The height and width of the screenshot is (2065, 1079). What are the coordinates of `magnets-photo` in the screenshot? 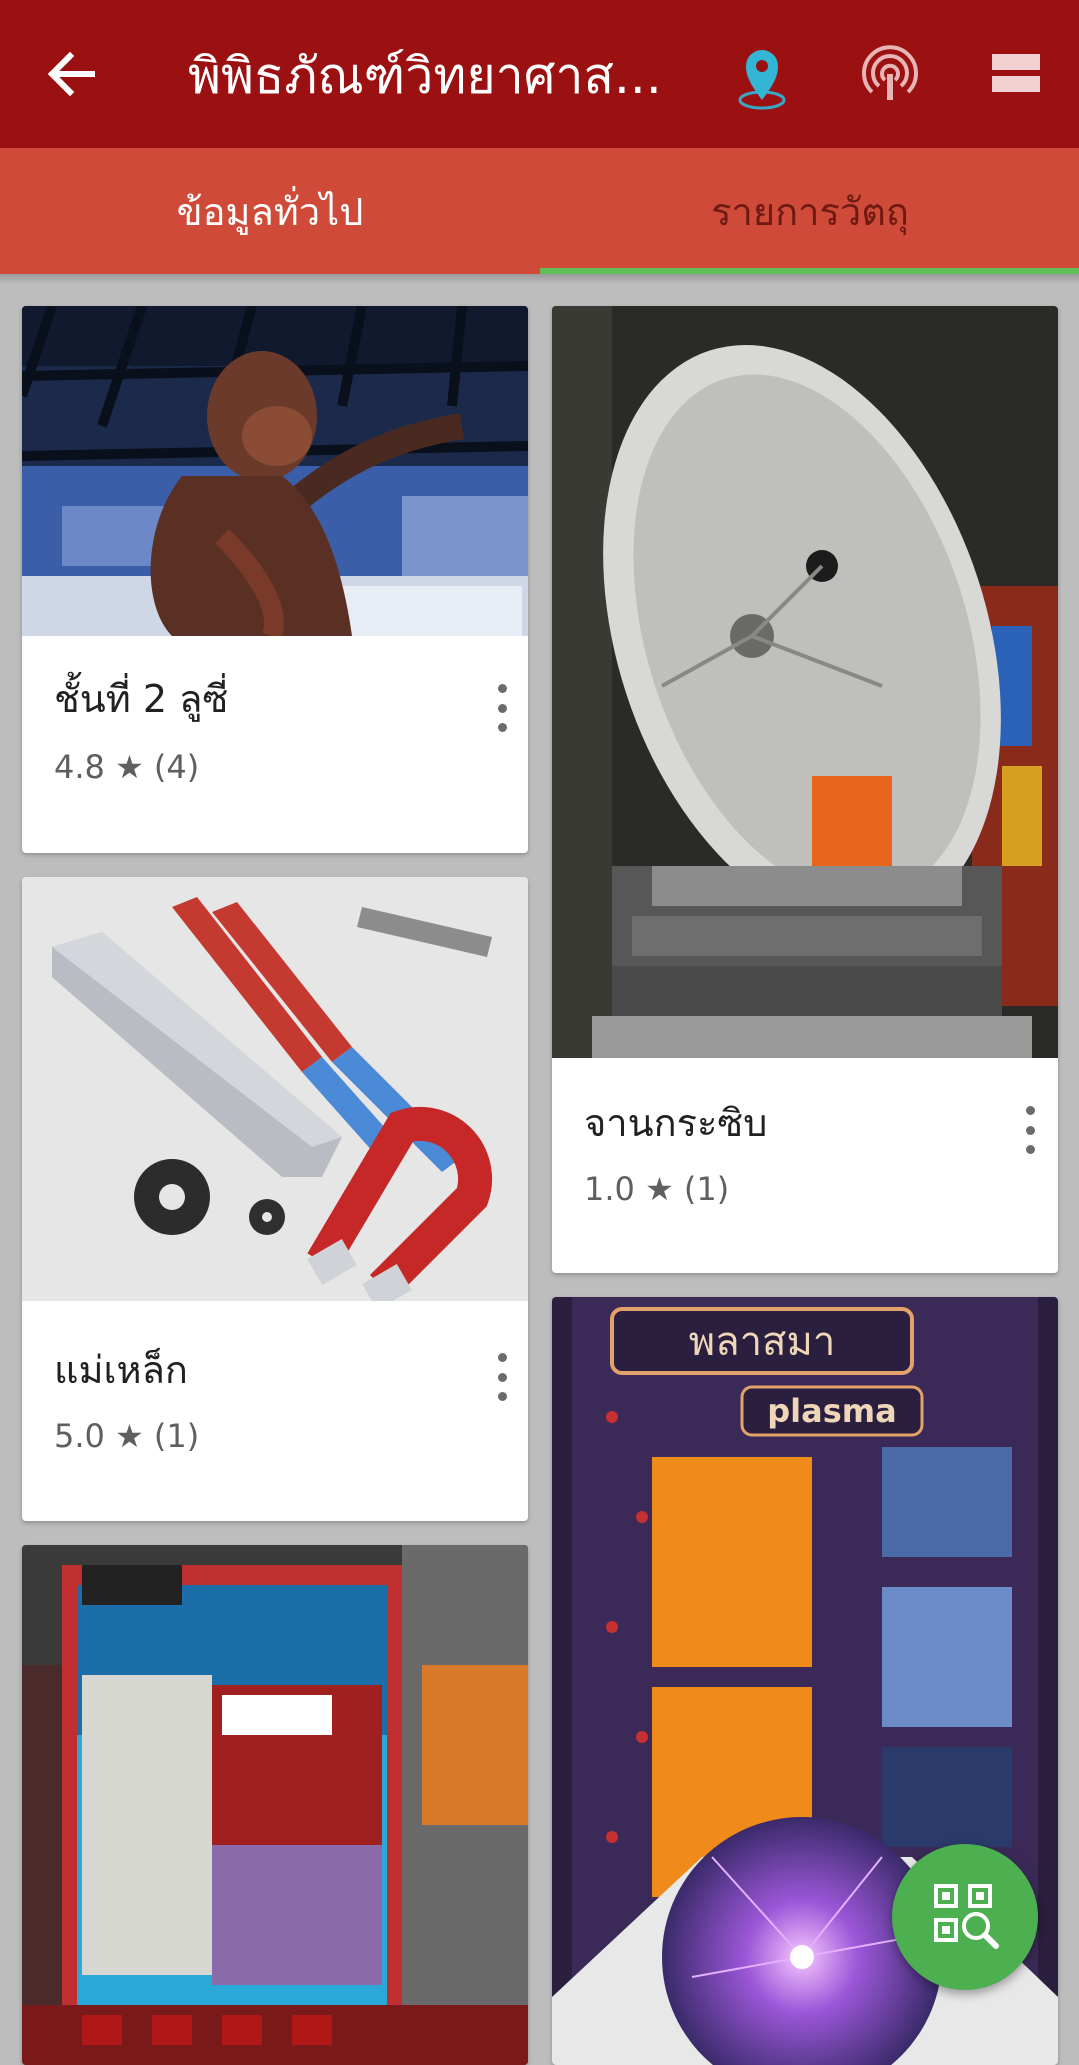 It's located at (275, 1089).